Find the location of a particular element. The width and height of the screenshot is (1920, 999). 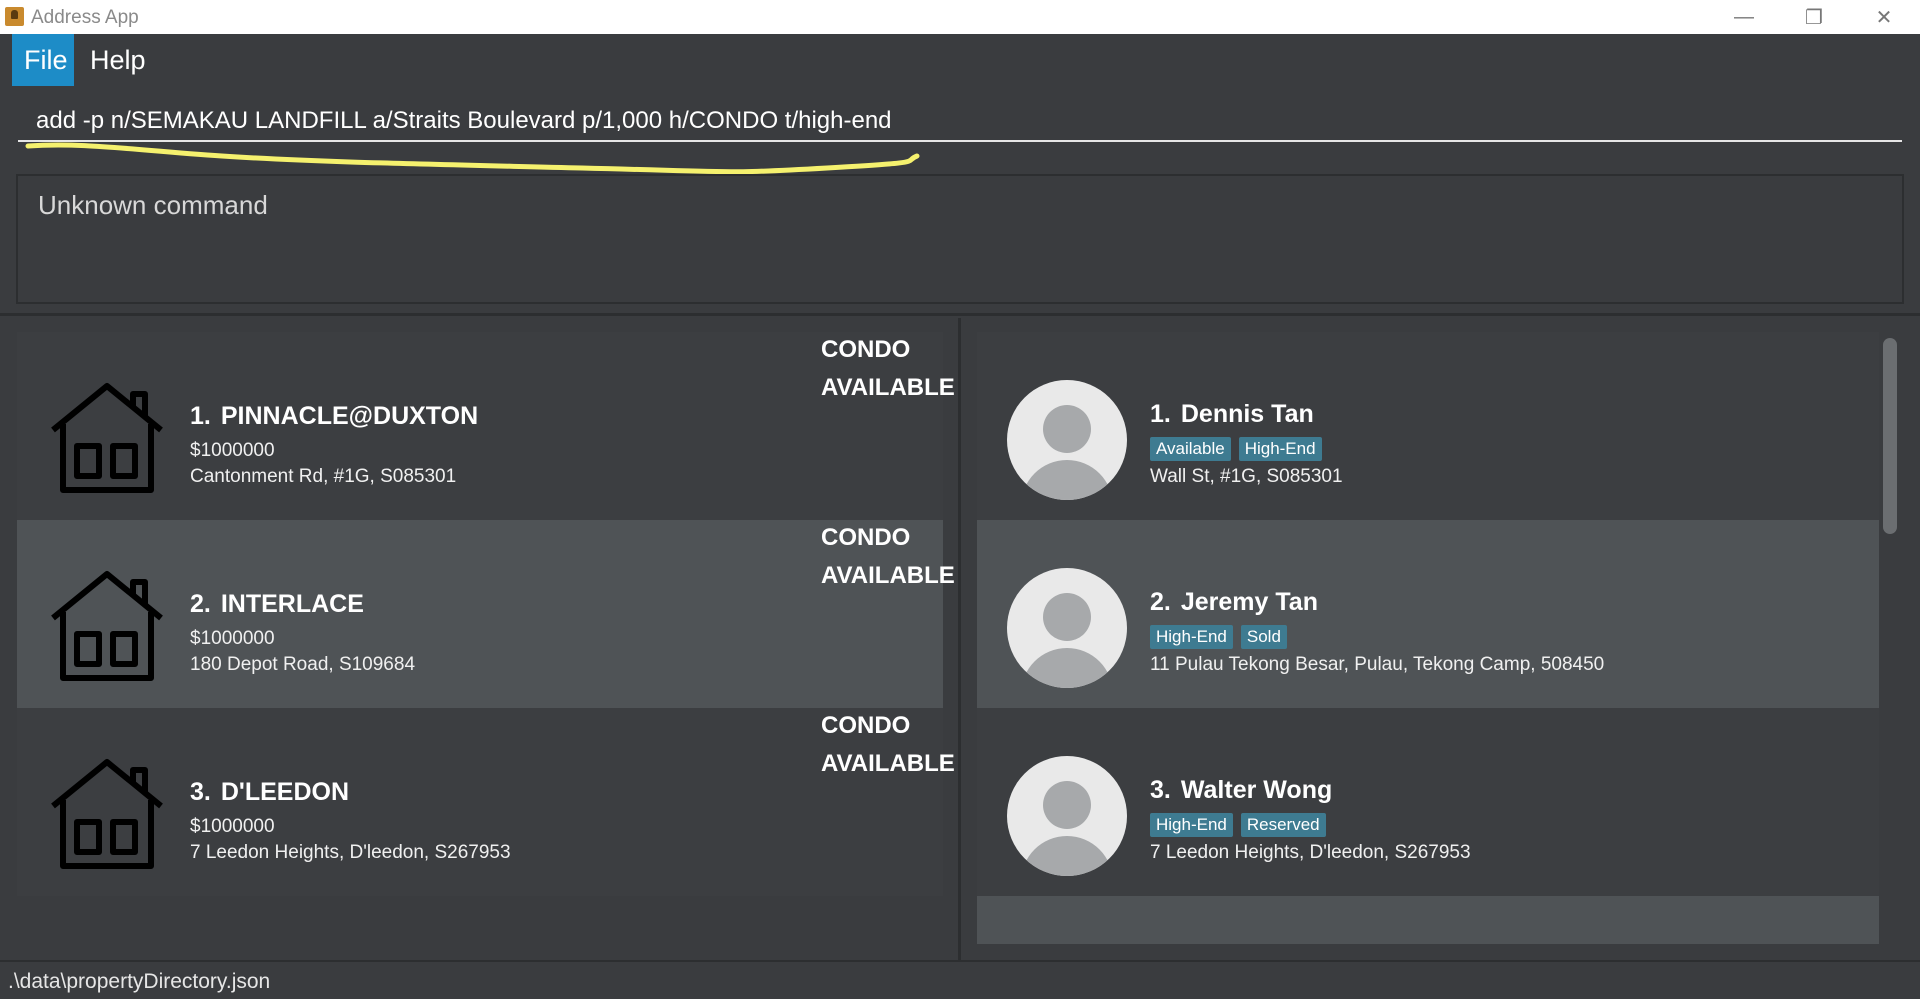

client-list-scrollbar is located at coordinates (1890, 436).